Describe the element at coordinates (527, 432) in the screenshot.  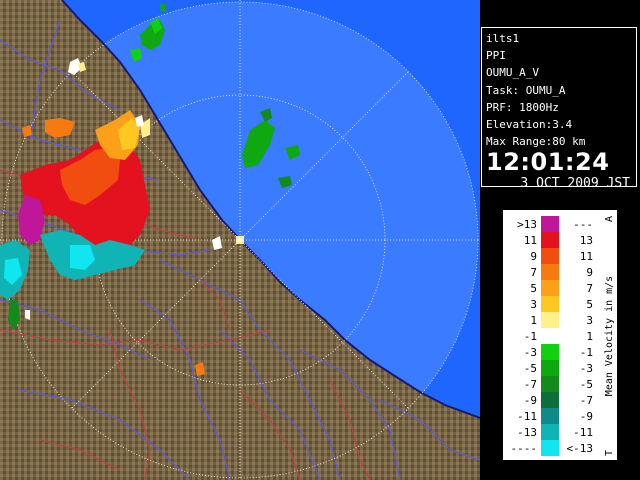
I see `legend-left-label: -13` at that location.